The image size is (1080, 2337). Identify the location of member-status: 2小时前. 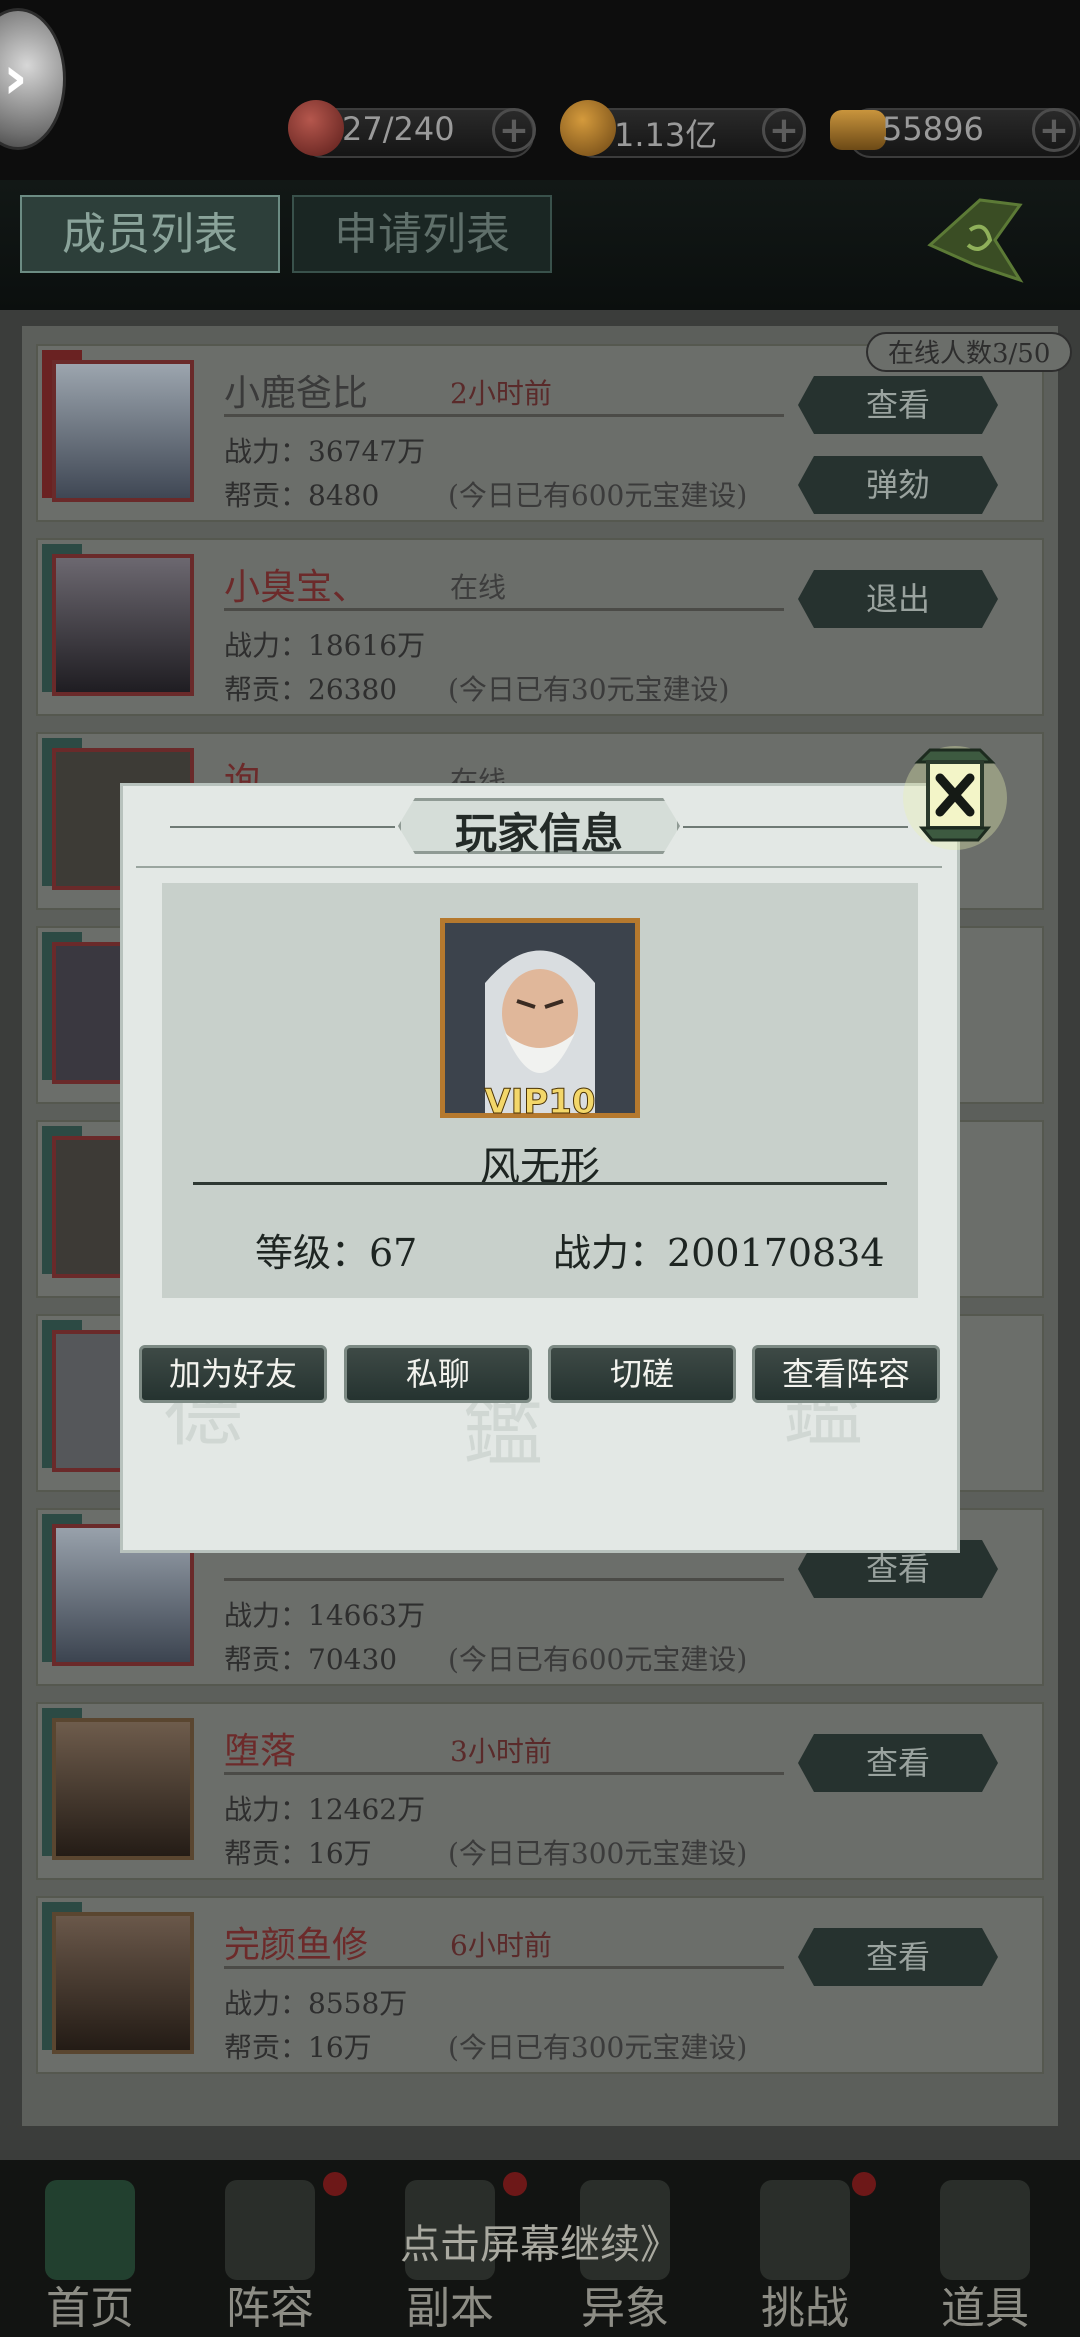
(501, 393).